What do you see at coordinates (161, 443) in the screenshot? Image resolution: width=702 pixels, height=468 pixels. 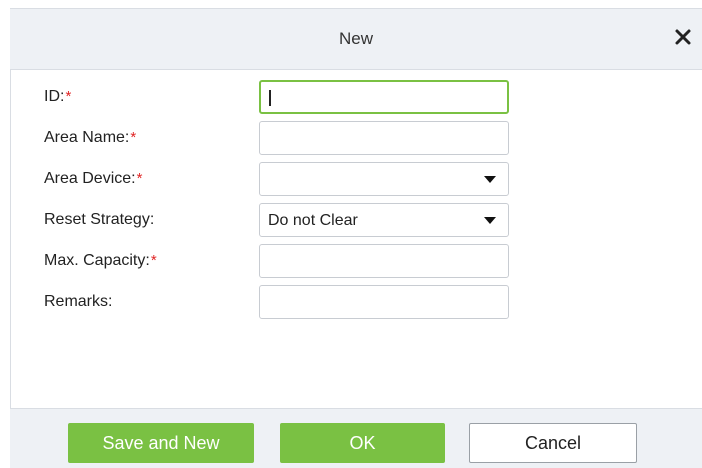 I see `save-and-new-button: Save and New` at bounding box center [161, 443].